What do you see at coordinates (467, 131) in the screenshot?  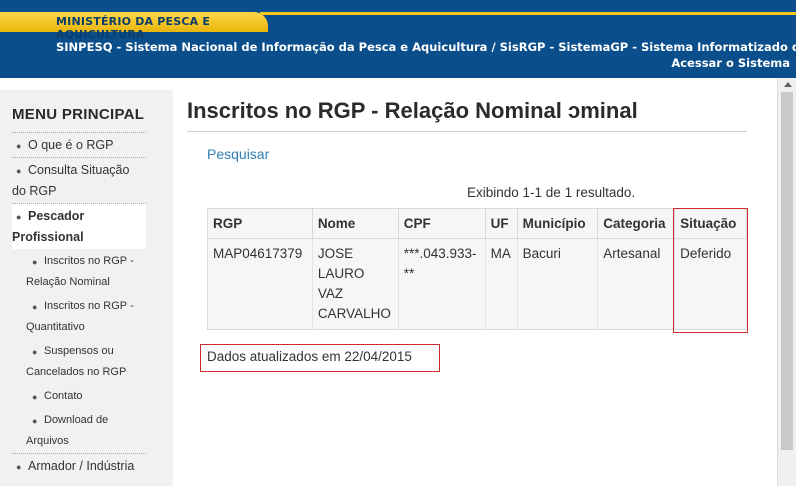 I see `title-divider` at bounding box center [467, 131].